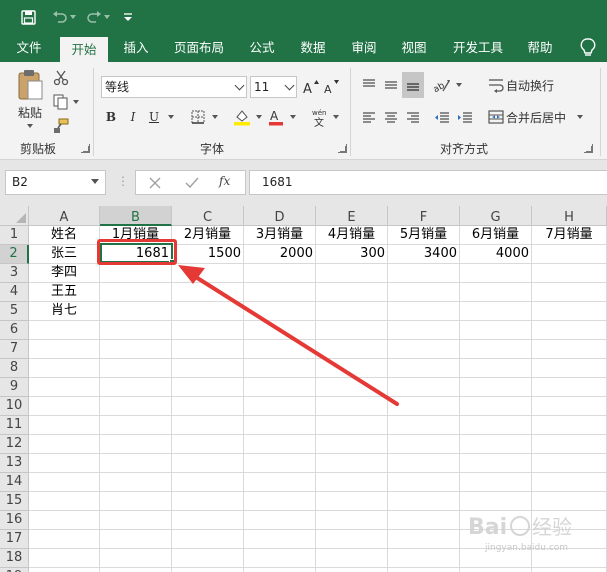 The image size is (607, 572). What do you see at coordinates (136, 482) in the screenshot?
I see `cell-b14` at bounding box center [136, 482].